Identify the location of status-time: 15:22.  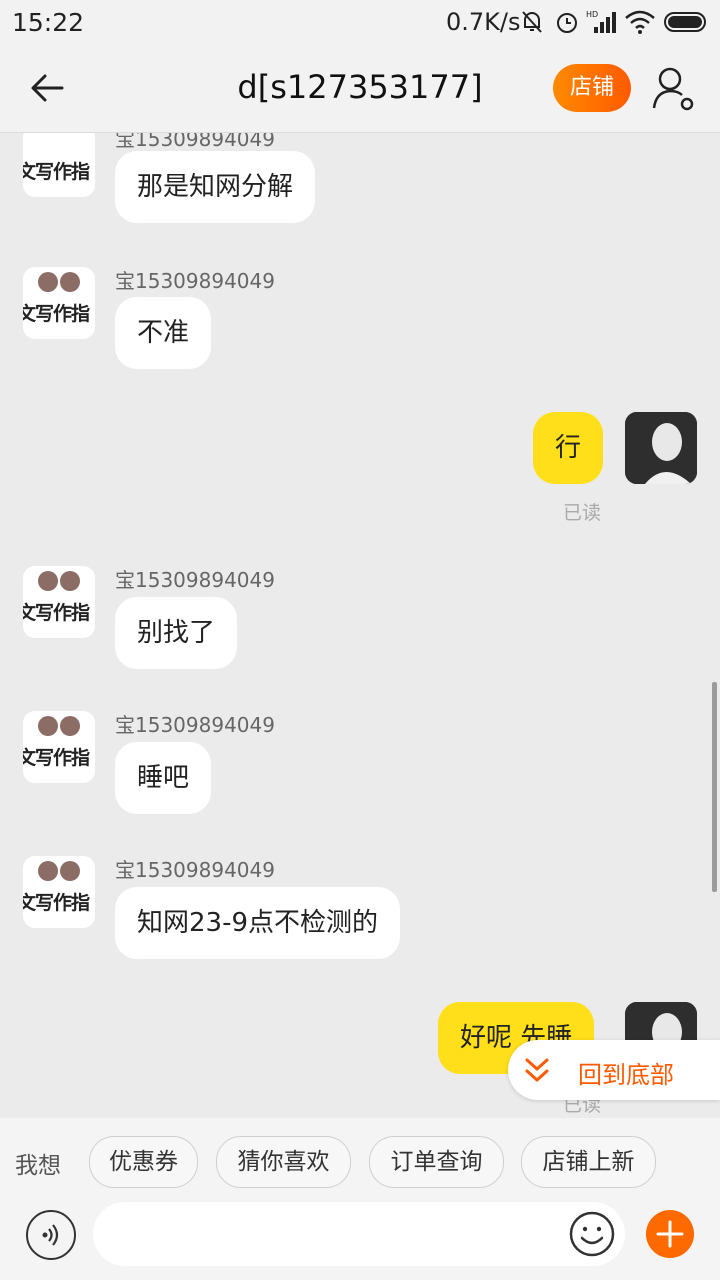
(48, 22).